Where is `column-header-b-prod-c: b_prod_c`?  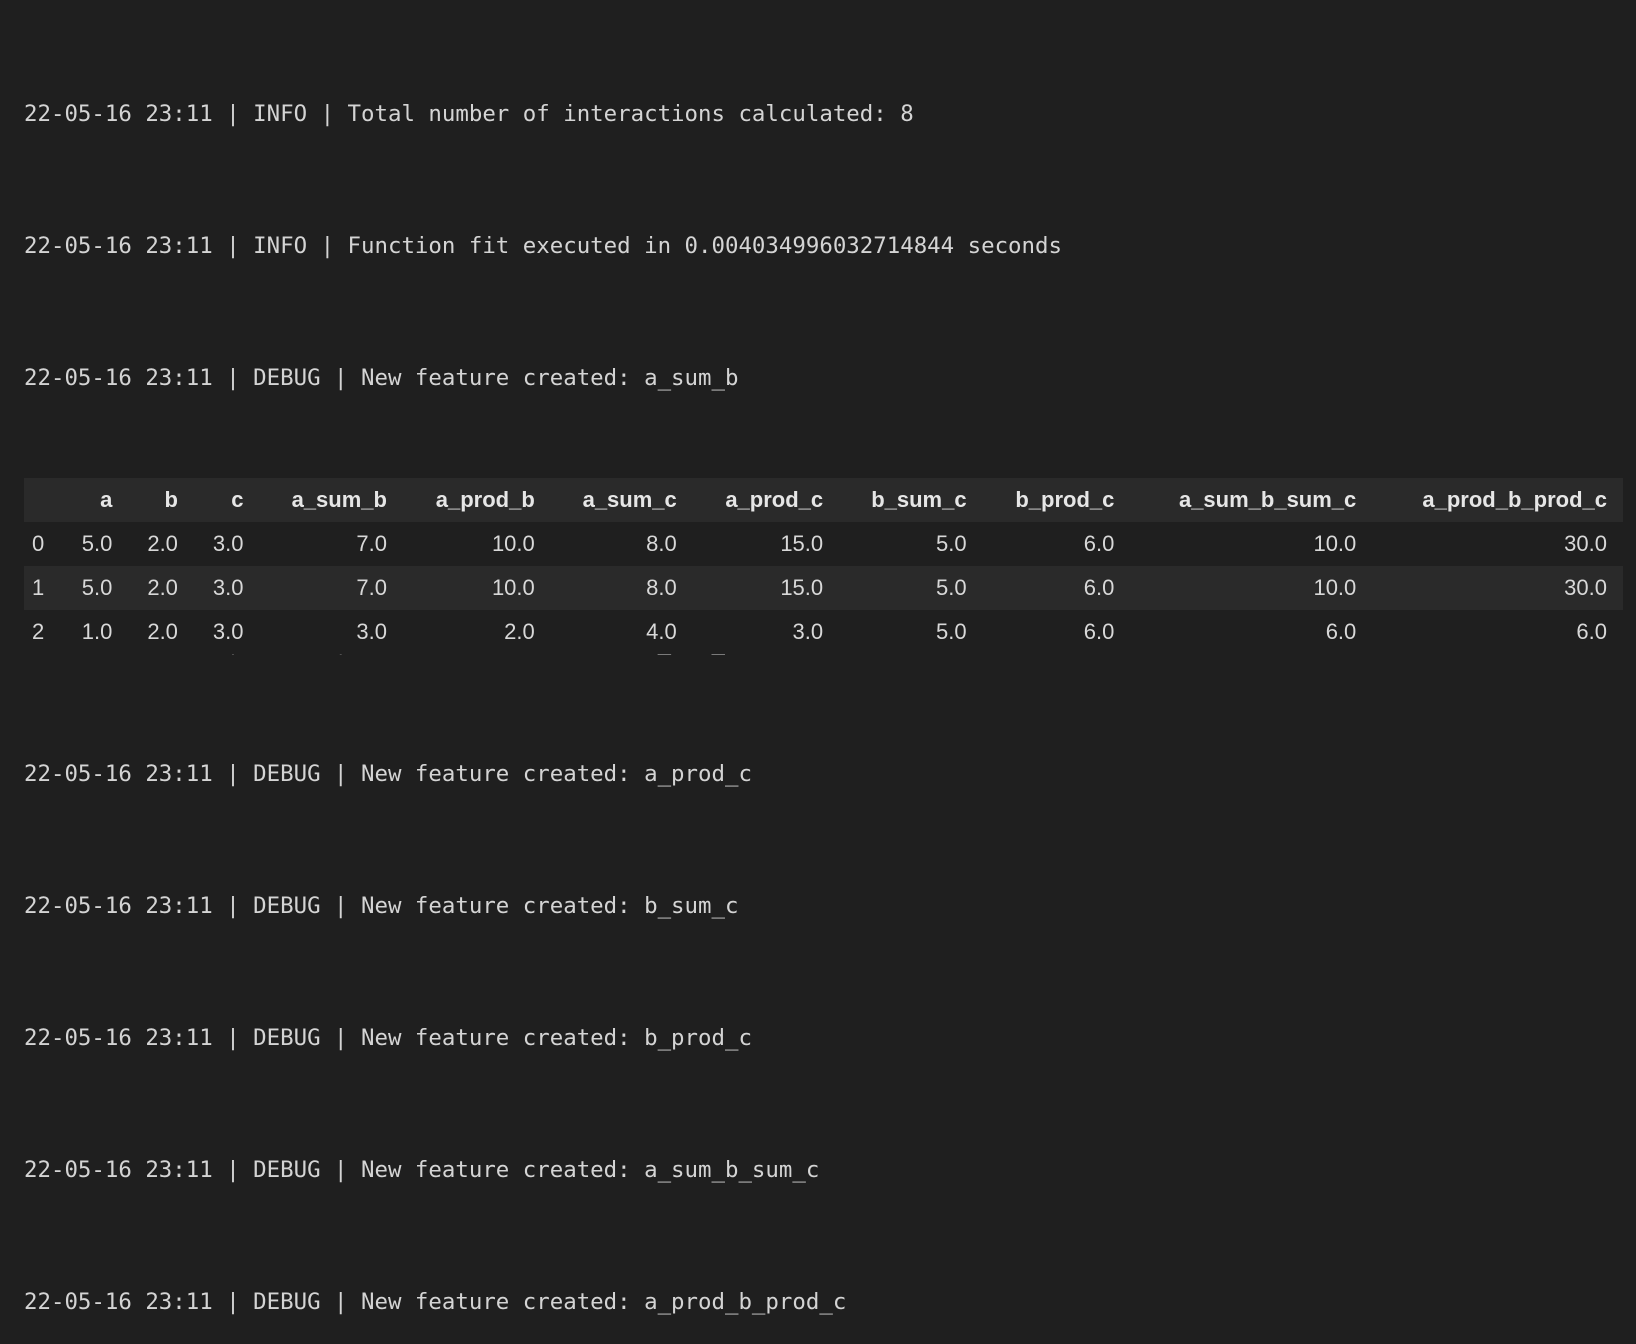
column-header-b-prod-c: b_prod_c is located at coordinates (1065, 499).